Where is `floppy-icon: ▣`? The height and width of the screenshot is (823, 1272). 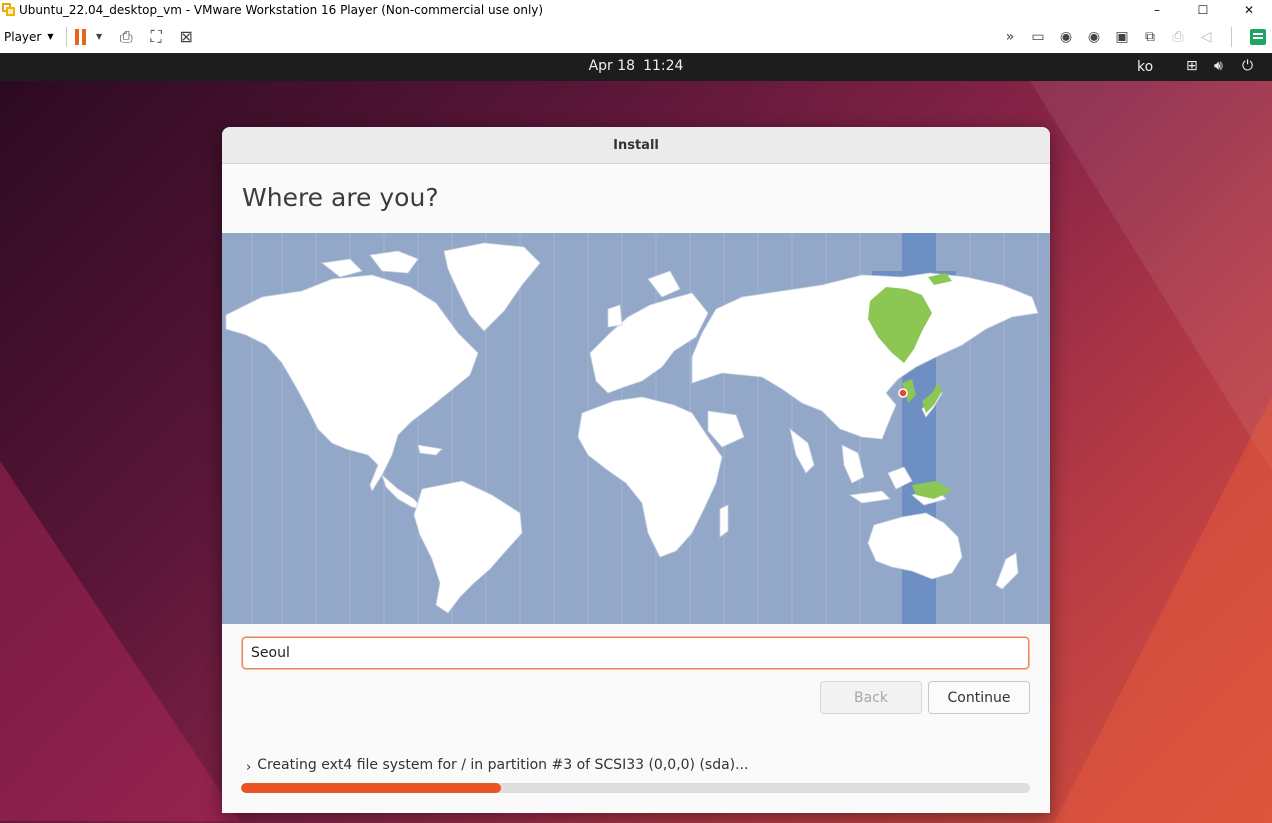 floppy-icon: ▣ is located at coordinates (1122, 37).